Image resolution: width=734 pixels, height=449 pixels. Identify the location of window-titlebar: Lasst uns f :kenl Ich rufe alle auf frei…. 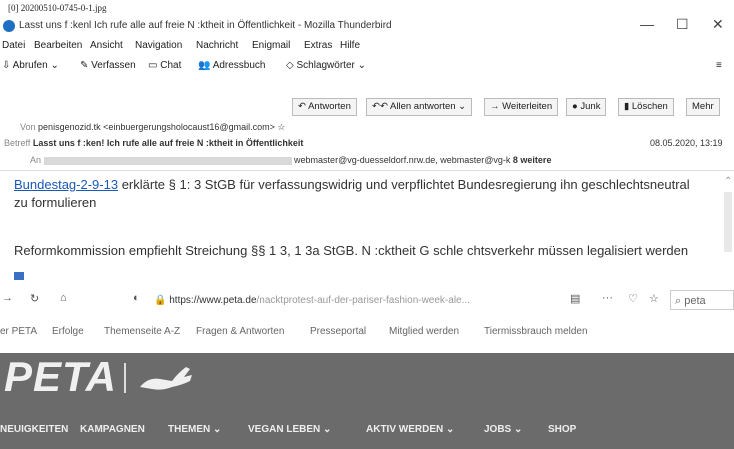
(367, 26).